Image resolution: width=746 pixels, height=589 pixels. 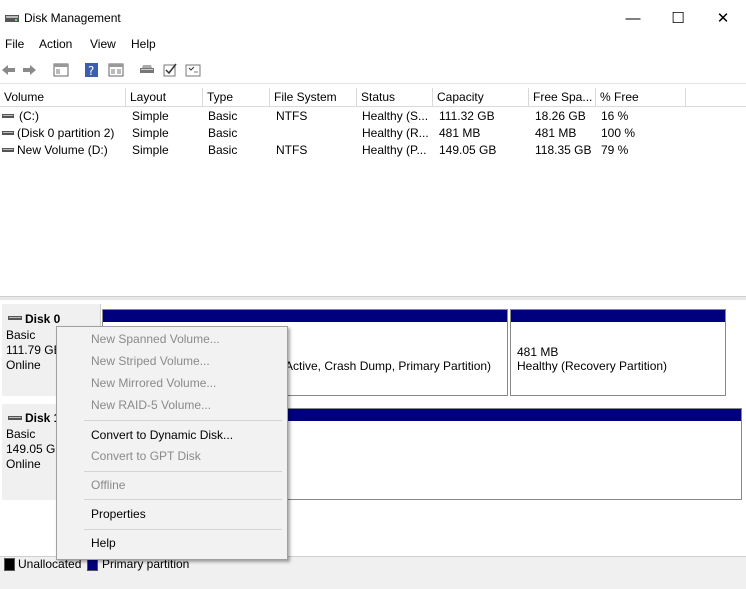 I want to click on menu-properties: Properties, so click(x=118, y=514).